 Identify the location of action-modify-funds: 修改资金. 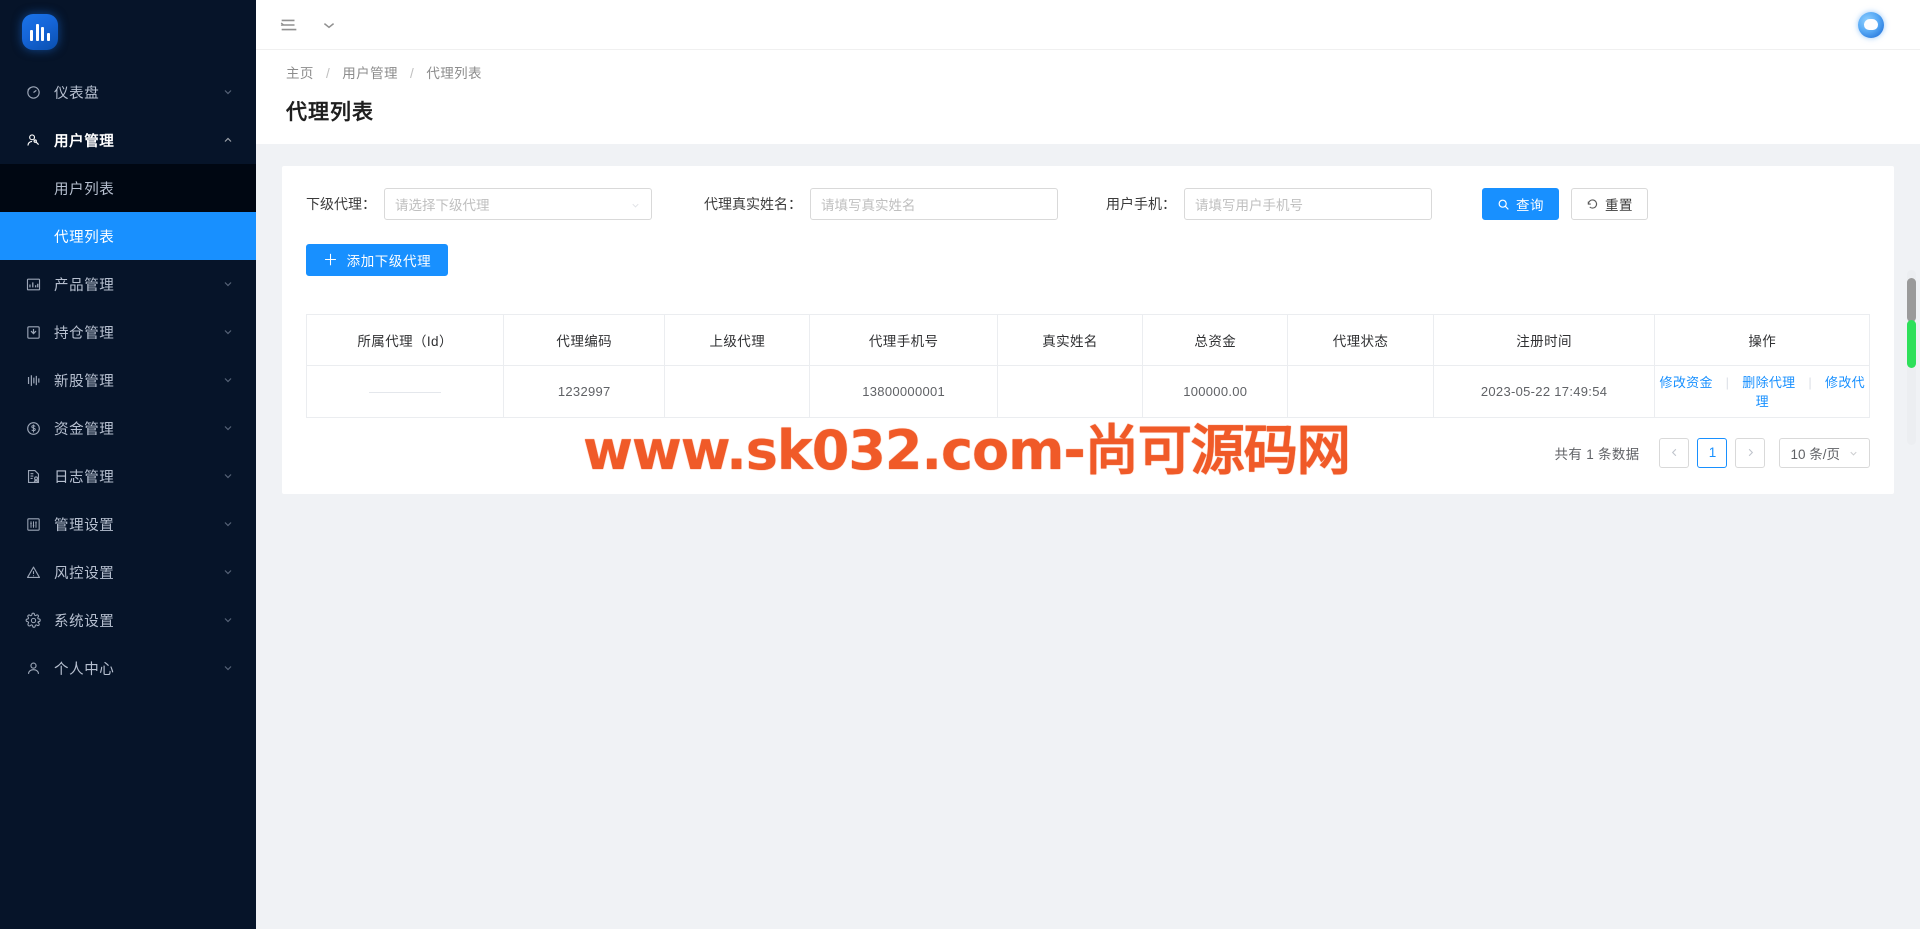
(1686, 382).